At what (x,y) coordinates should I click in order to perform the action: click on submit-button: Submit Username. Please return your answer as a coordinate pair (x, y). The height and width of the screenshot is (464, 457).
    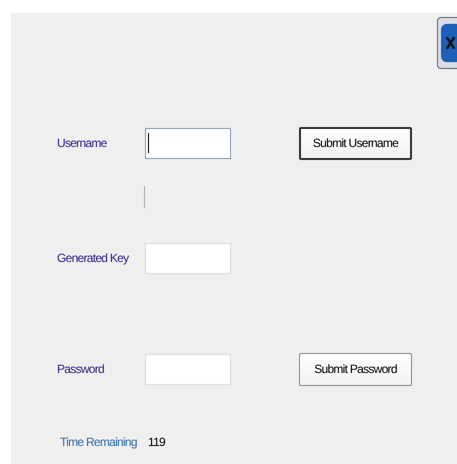
    Looking at the image, I should click on (355, 143).